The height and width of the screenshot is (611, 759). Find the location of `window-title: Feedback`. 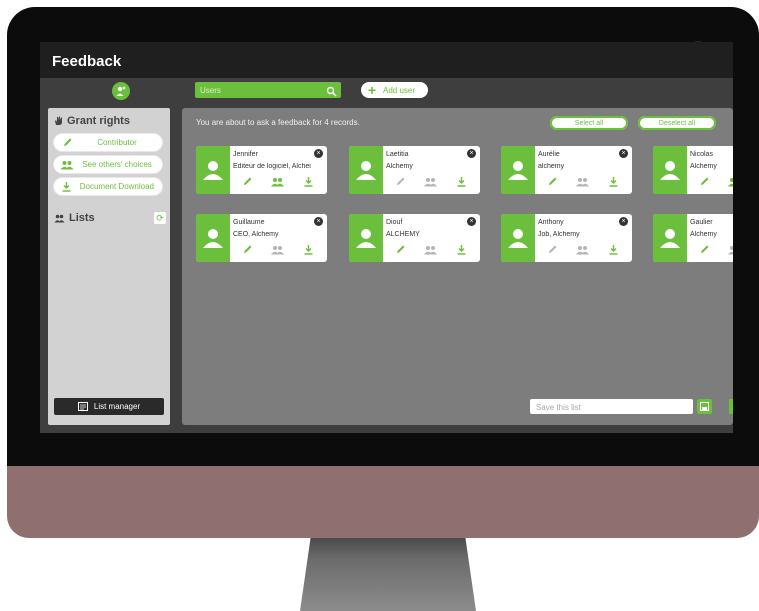

window-title: Feedback is located at coordinates (87, 61).